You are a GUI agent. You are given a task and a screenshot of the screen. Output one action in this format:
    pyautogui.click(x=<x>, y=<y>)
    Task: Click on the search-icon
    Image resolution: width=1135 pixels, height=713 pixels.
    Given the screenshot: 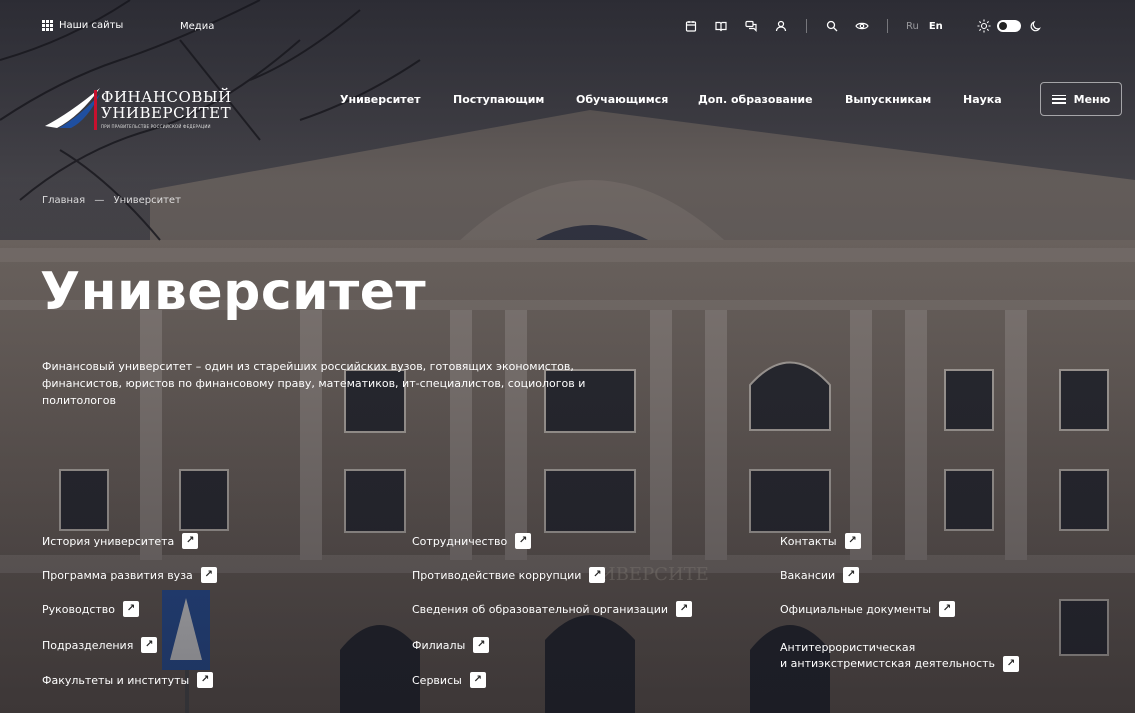 What is the action you would take?
    pyautogui.click(x=832, y=26)
    